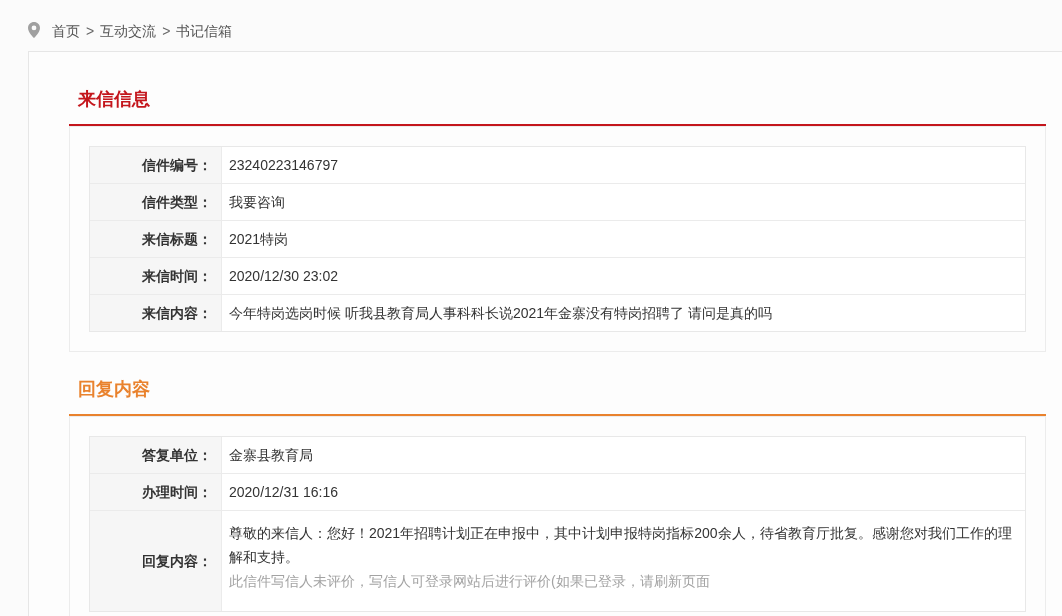  I want to click on breadcrumb-link: 首页, so click(66, 31).